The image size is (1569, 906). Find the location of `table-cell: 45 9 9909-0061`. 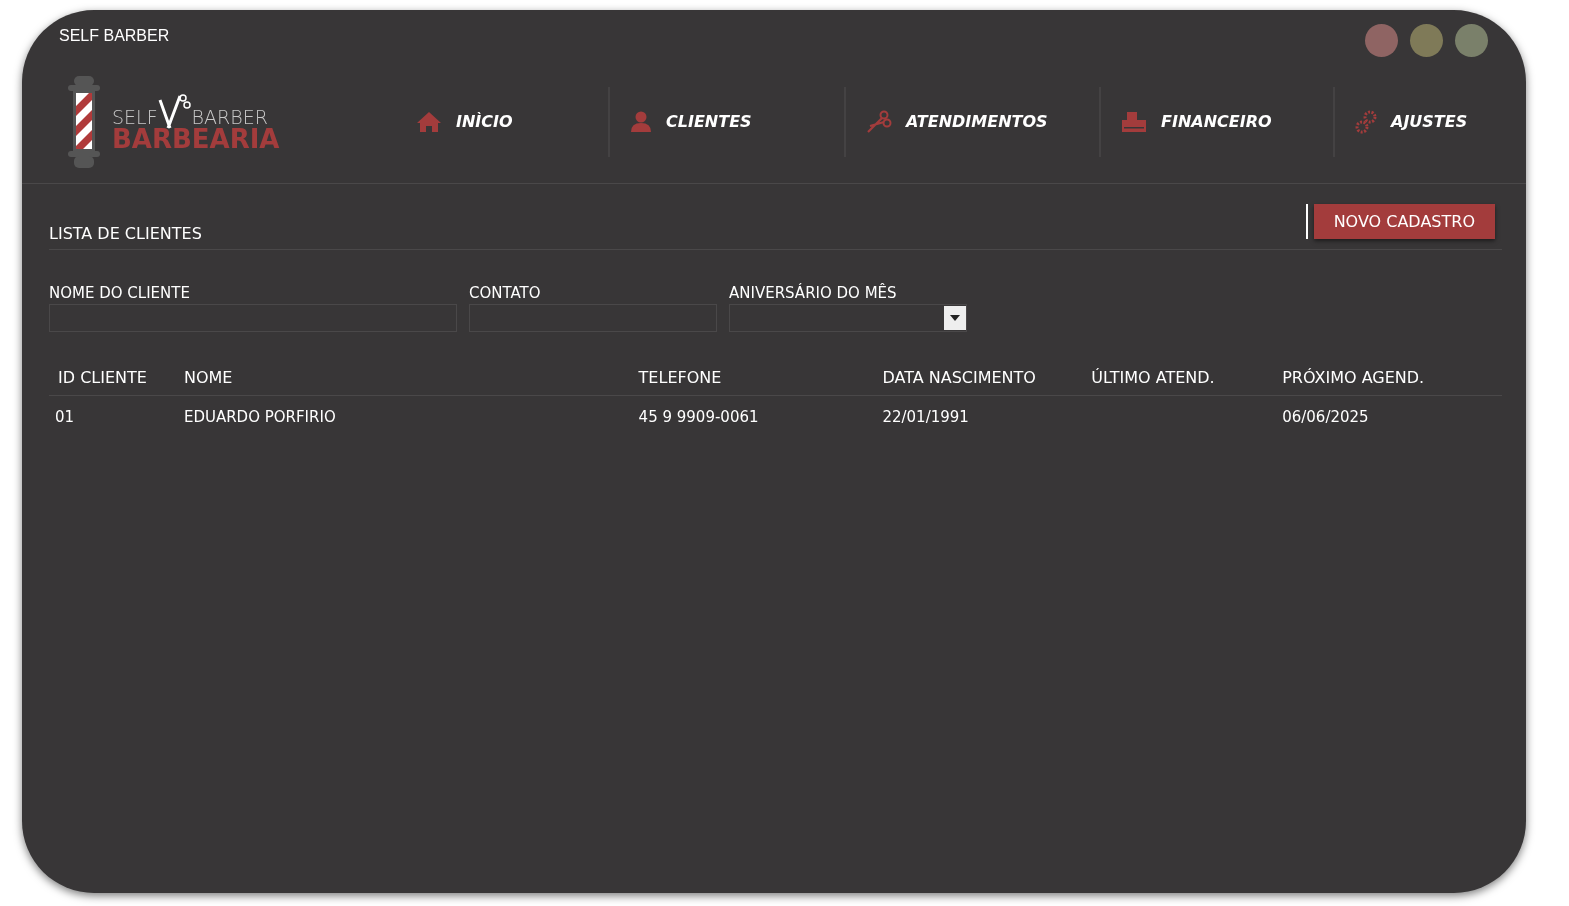

table-cell: 45 9 9909-0061 is located at coordinates (698, 417).